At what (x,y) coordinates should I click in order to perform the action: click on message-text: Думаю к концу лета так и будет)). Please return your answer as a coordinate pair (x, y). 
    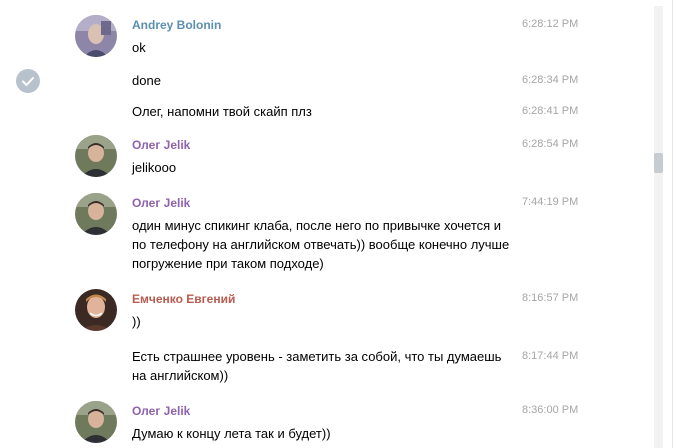
    Looking at the image, I should click on (231, 433).